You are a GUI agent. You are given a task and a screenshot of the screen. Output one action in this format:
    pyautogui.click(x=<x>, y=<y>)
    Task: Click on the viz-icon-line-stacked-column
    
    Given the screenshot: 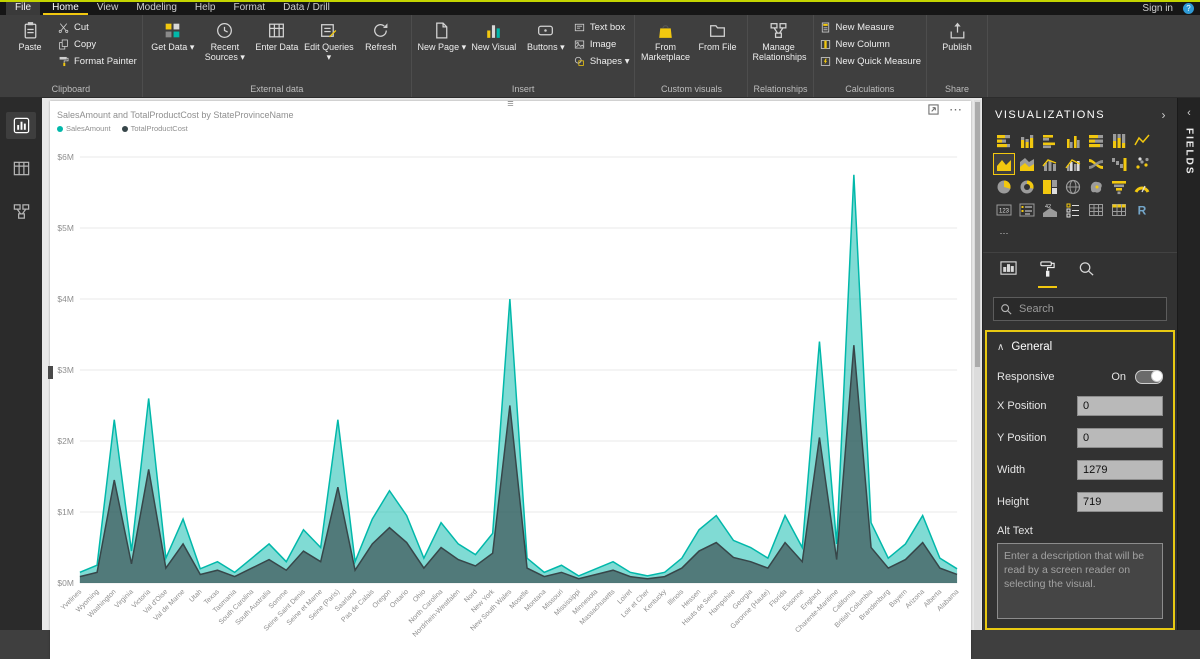 What is the action you would take?
    pyautogui.click(x=1050, y=164)
    